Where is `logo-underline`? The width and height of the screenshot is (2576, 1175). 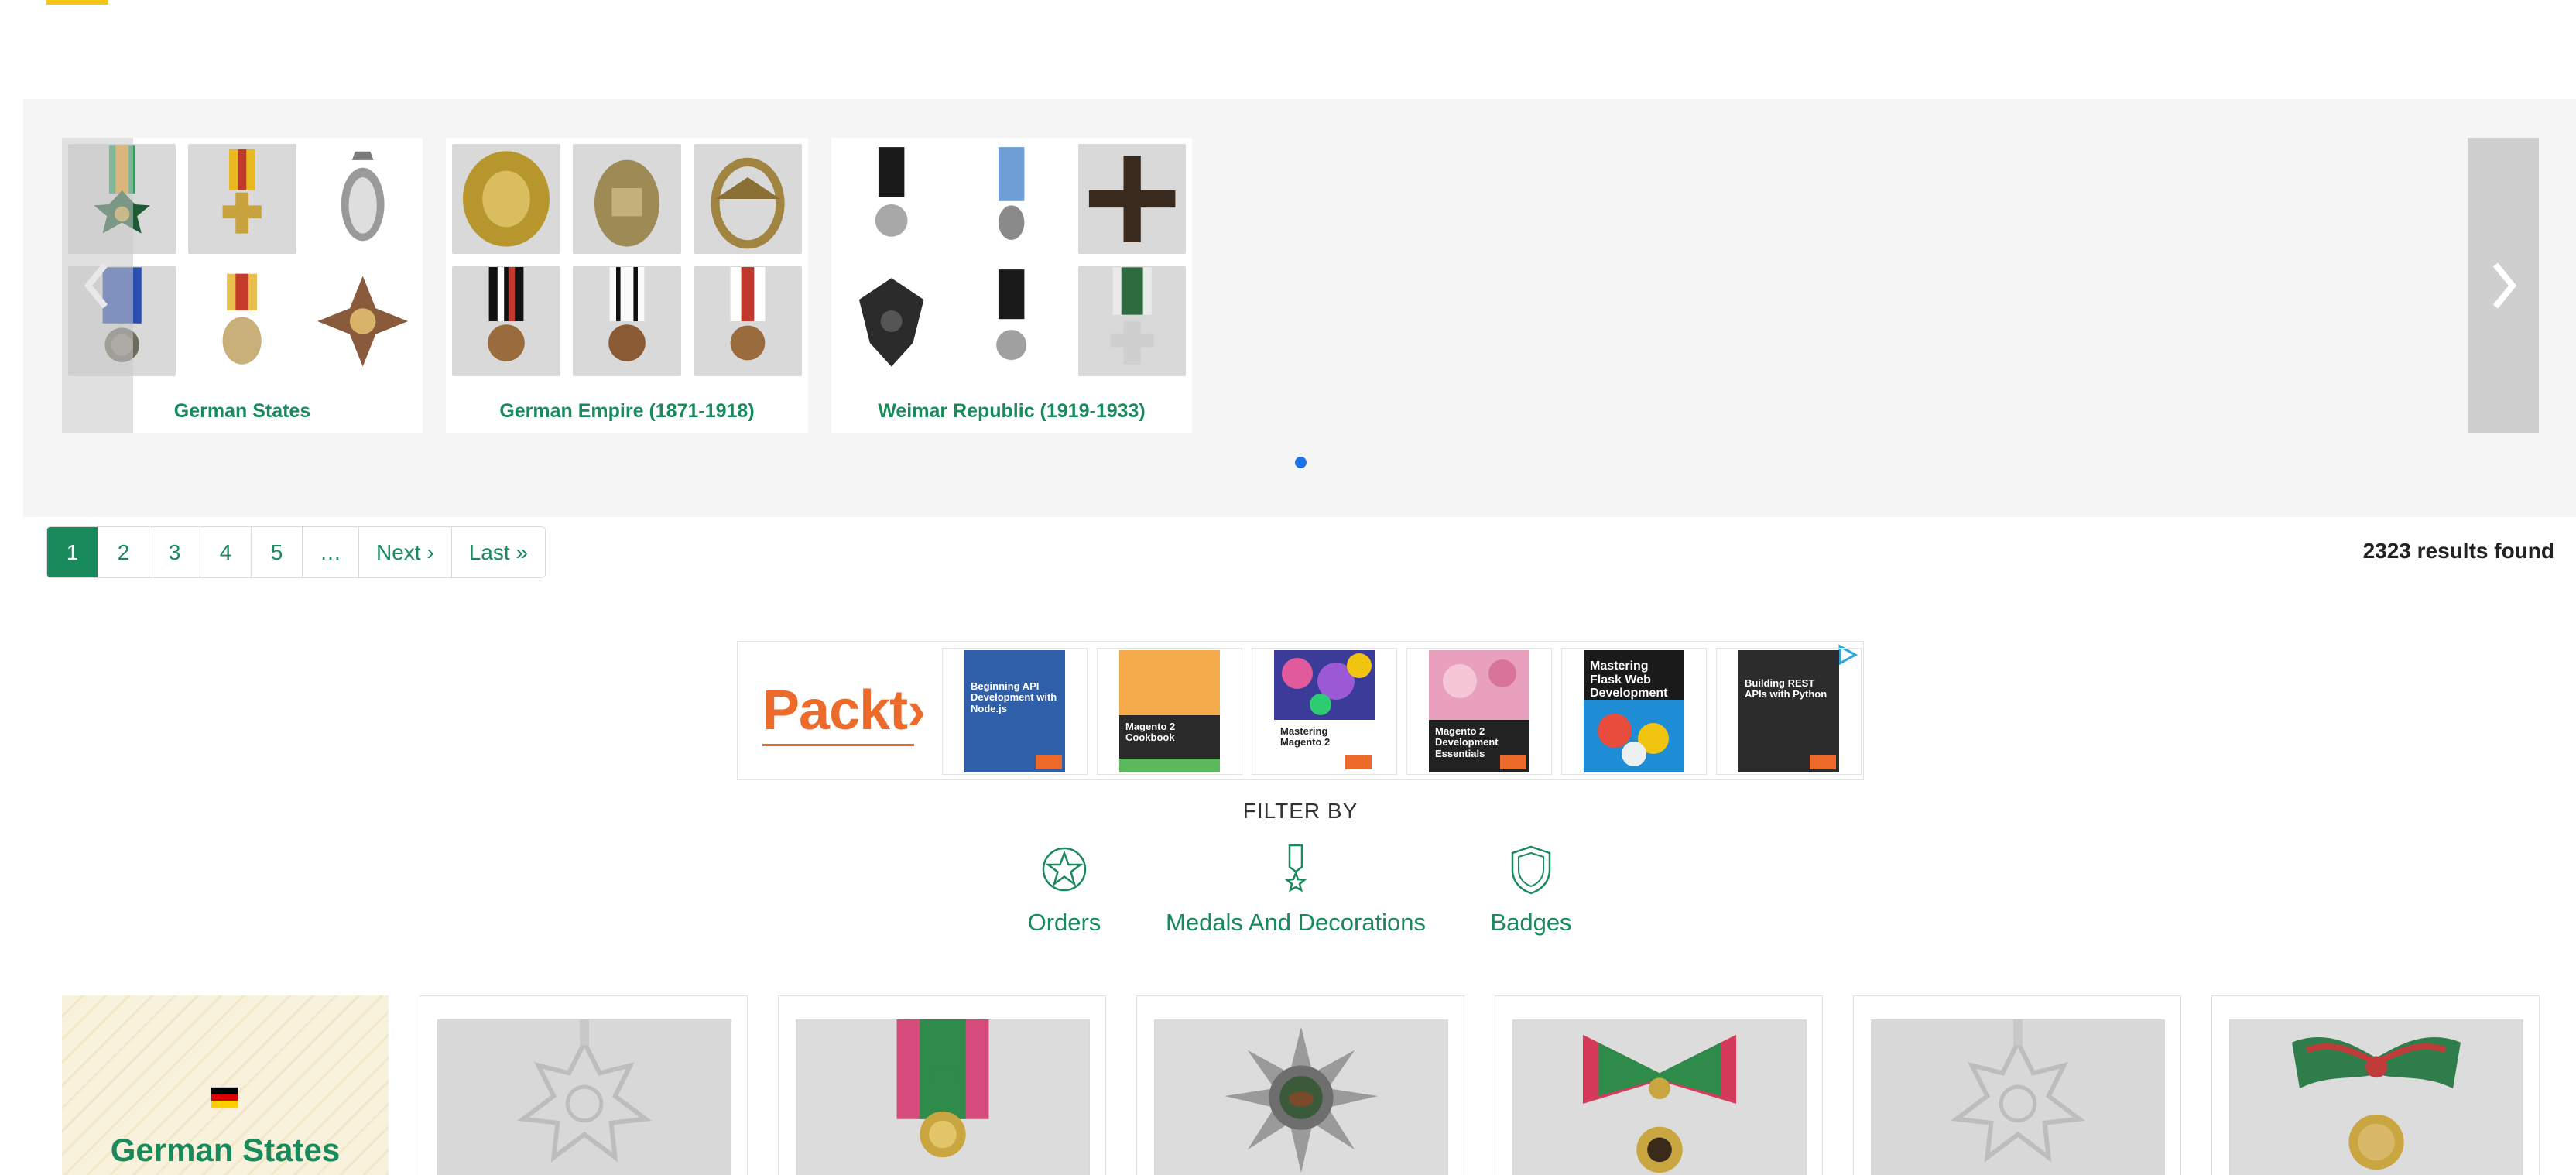 logo-underline is located at coordinates (838, 745).